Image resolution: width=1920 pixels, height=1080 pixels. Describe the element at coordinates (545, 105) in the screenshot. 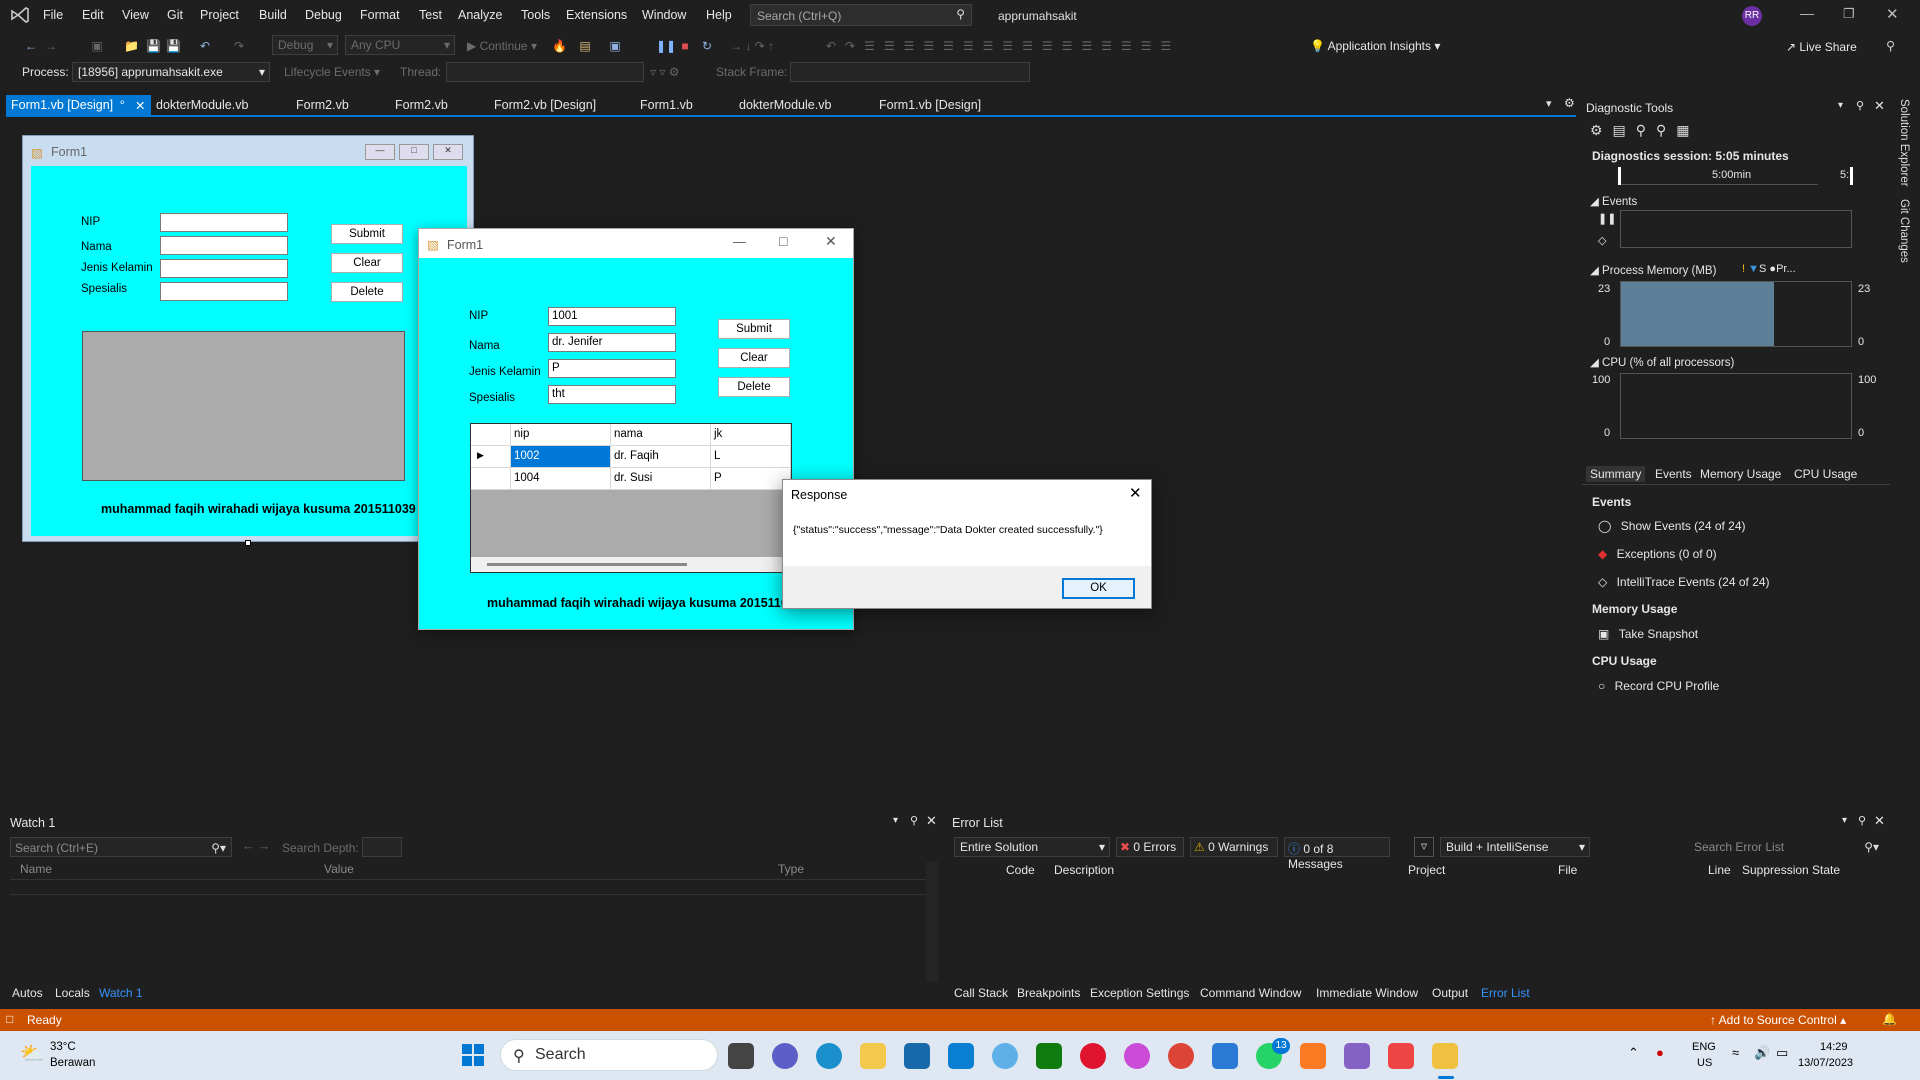

I see `tab-form2-design: Form2.vb [Design]` at that location.